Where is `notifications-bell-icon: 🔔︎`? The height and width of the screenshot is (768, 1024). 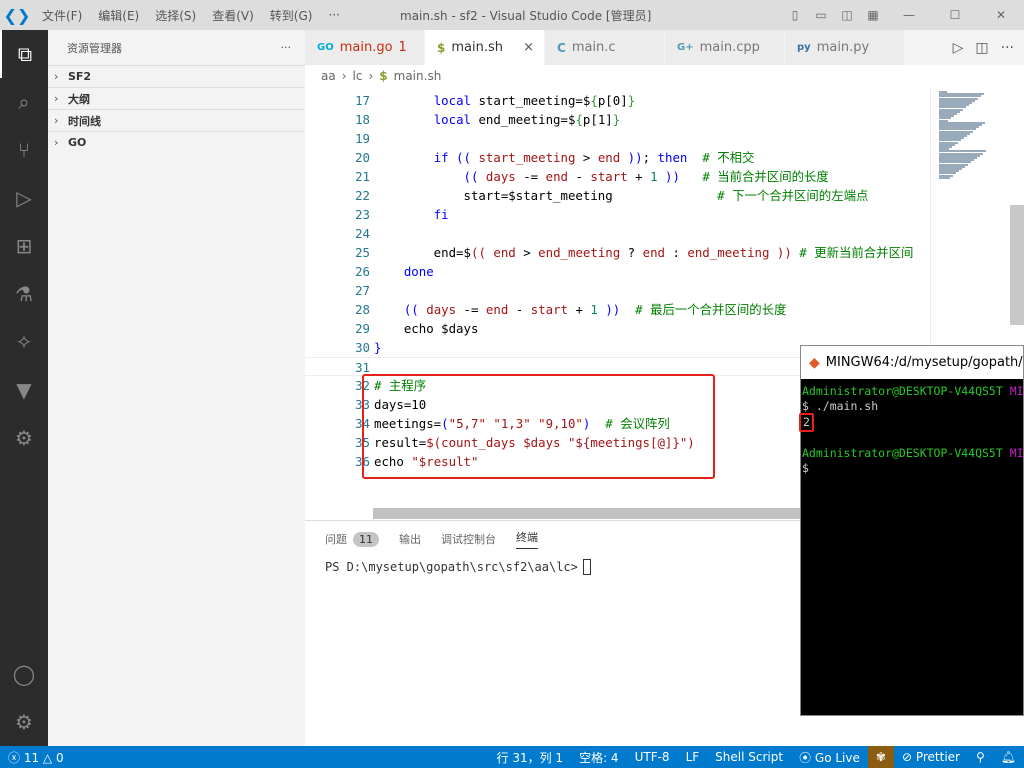
notifications-bell-icon: 🔔︎ is located at coordinates (1008, 757).